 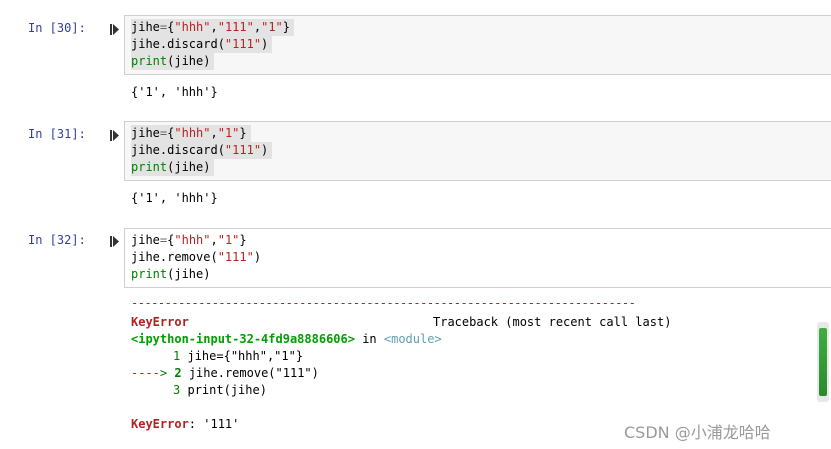 I want to click on module-ref: <module>, so click(x=412, y=339).